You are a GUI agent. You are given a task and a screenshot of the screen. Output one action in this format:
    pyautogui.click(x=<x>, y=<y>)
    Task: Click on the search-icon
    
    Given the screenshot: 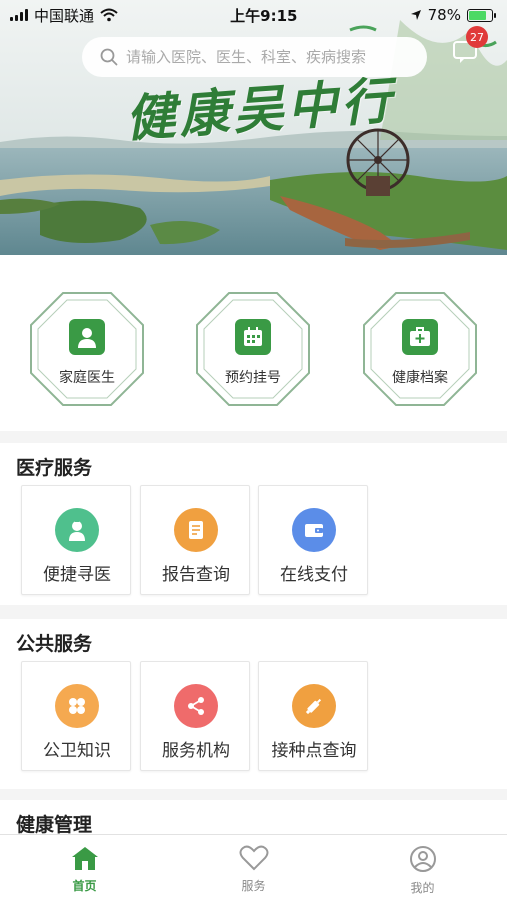 What is the action you would take?
    pyautogui.click(x=109, y=57)
    